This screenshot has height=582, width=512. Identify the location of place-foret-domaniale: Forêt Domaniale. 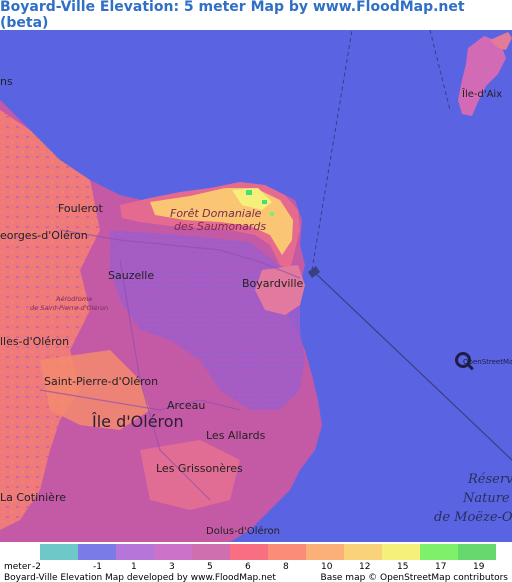
(216, 213).